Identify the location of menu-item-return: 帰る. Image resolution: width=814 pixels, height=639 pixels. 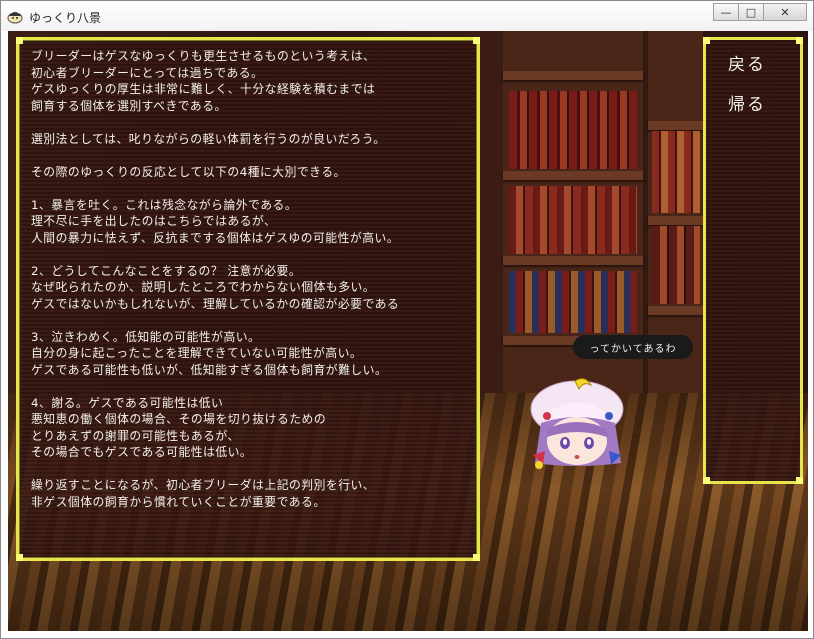
(747, 102).